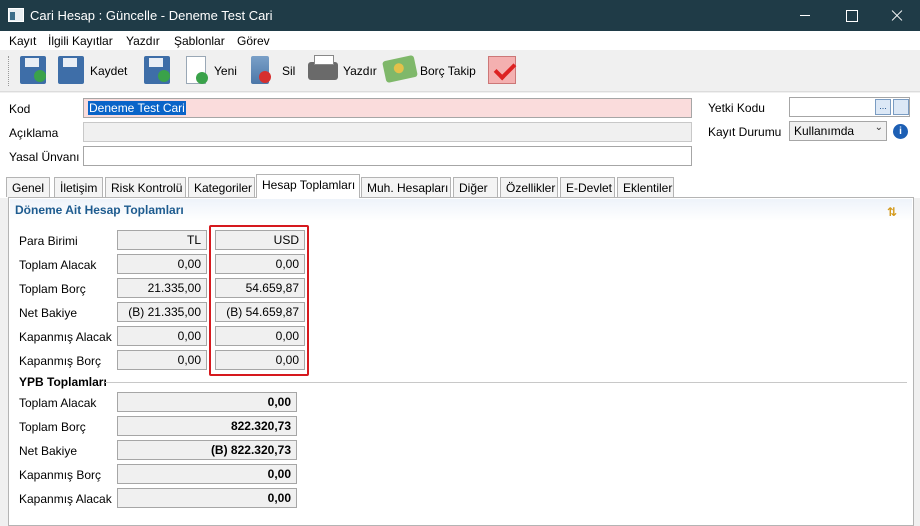 The width and height of the screenshot is (920, 526). Describe the element at coordinates (894, 212) in the screenshot. I see `swap-arrows-icon: ⇅` at that location.